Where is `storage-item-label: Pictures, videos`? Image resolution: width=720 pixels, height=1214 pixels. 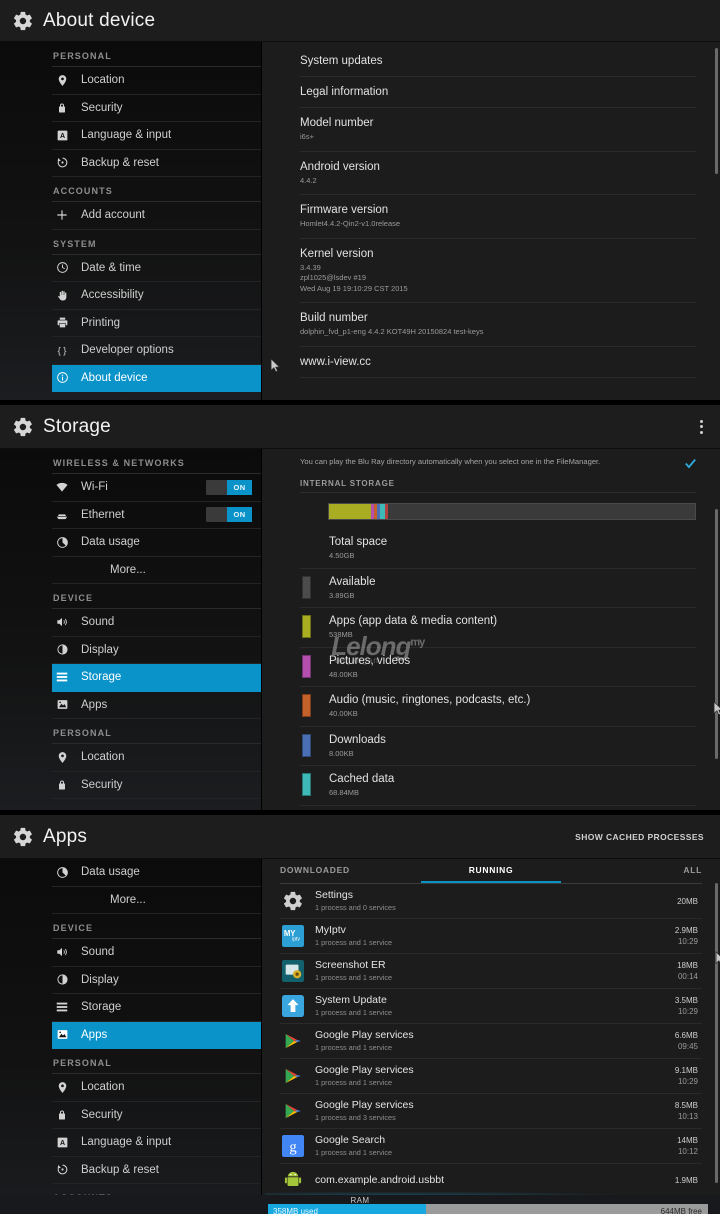 storage-item-label: Pictures, videos is located at coordinates (370, 660).